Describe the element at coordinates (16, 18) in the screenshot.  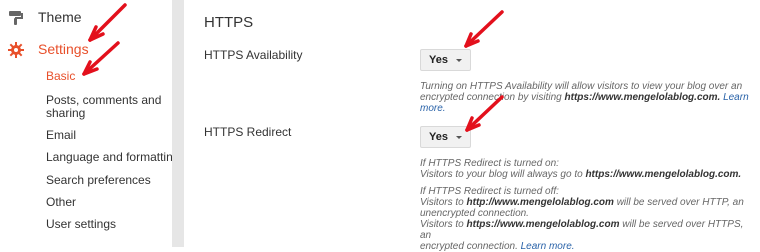
I see `paint-roller-icon` at that location.